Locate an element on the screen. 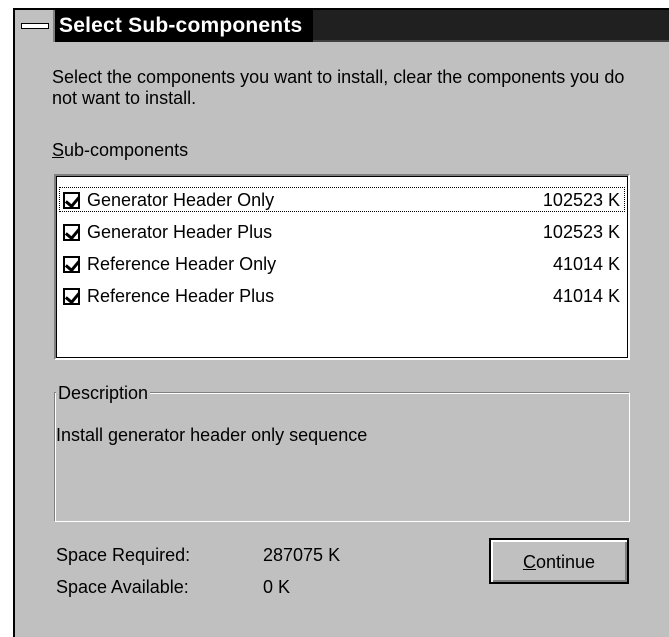  component-name: Reference Header Plus is located at coordinates (181, 296).